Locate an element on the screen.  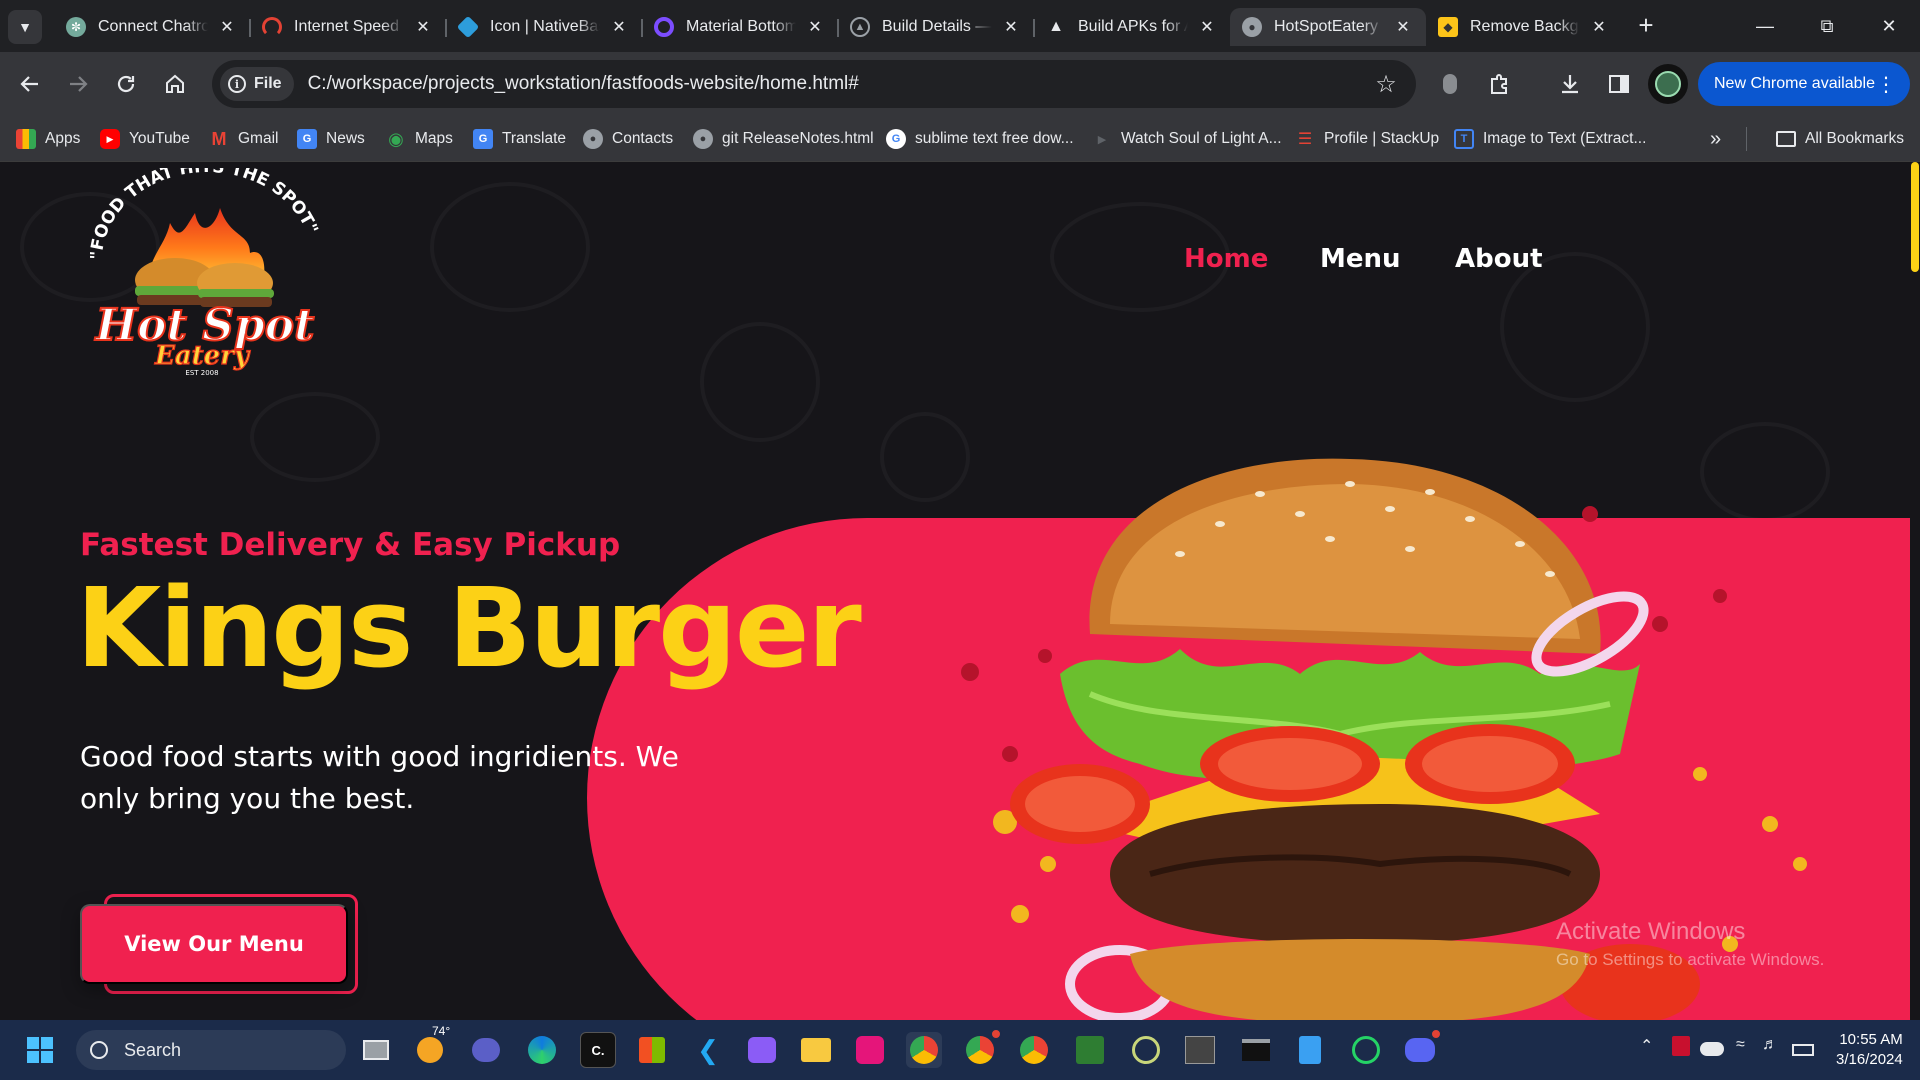
tab-material-bottom-tabs: Material Bottom Tabs ✕ is located at coordinates (740, 27).